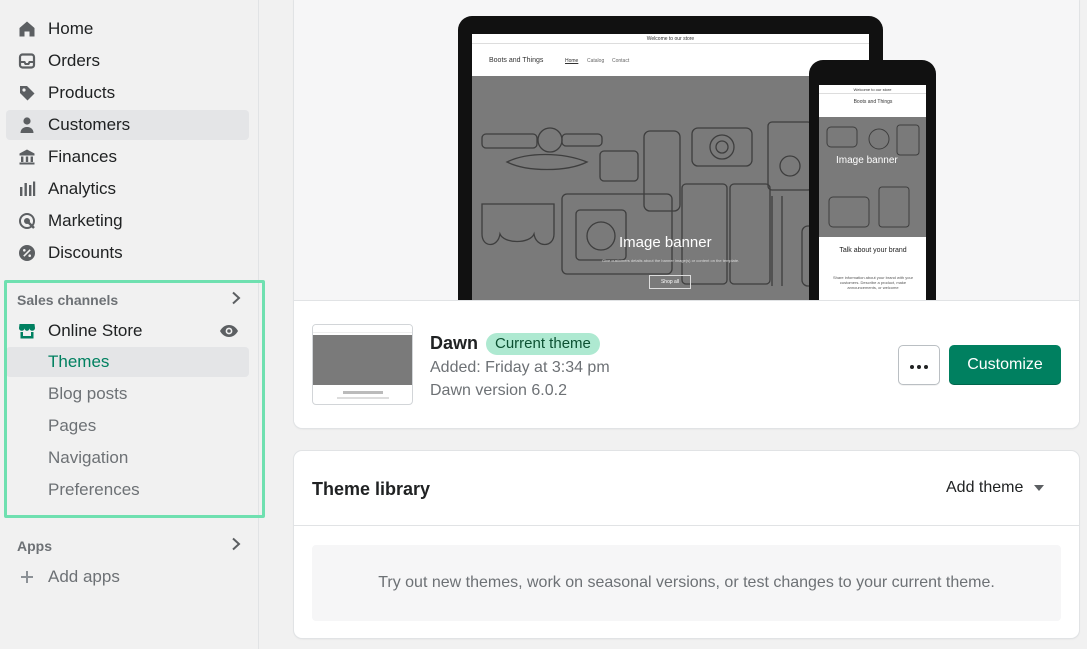 The width and height of the screenshot is (1087, 649). Describe the element at coordinates (27, 577) in the screenshot. I see `plus-icon` at that location.